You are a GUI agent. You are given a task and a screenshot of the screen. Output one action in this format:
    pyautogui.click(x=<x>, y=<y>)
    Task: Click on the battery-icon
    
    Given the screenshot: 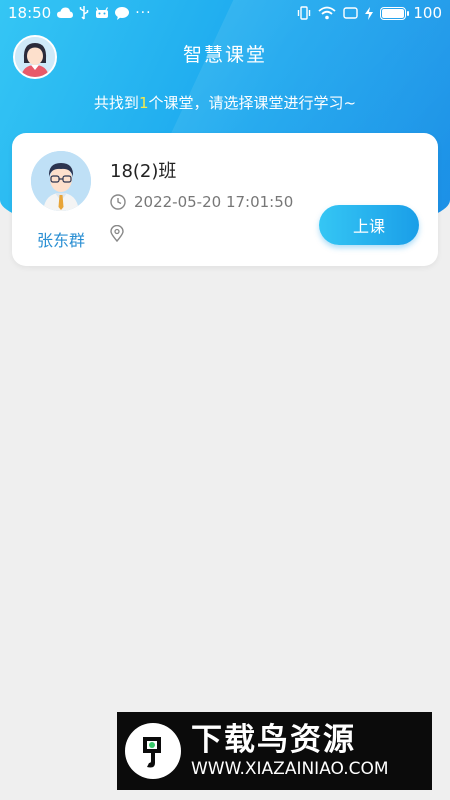 What is the action you would take?
    pyautogui.click(x=395, y=13)
    